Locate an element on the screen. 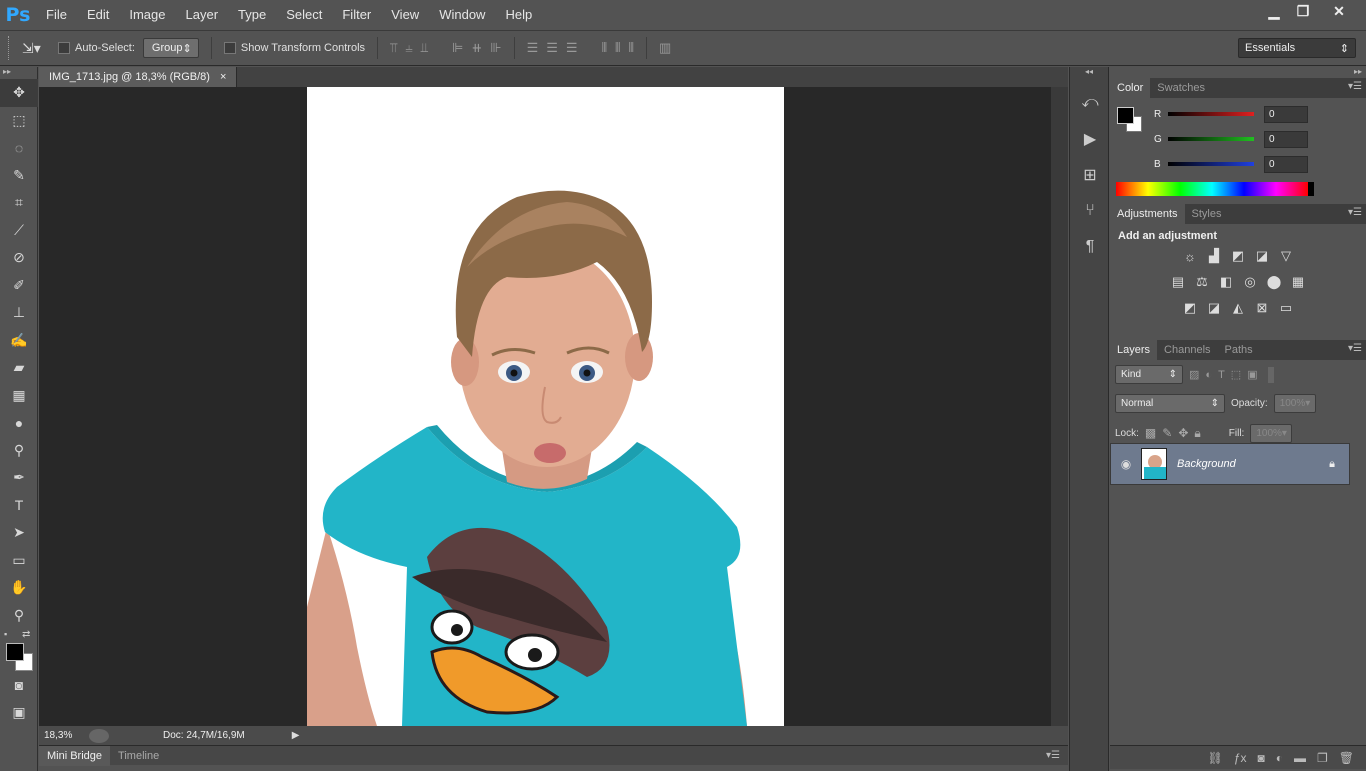 This screenshot has width=1366, height=771. auto-select-dropdown: Group ⇕ is located at coordinates (170, 48).